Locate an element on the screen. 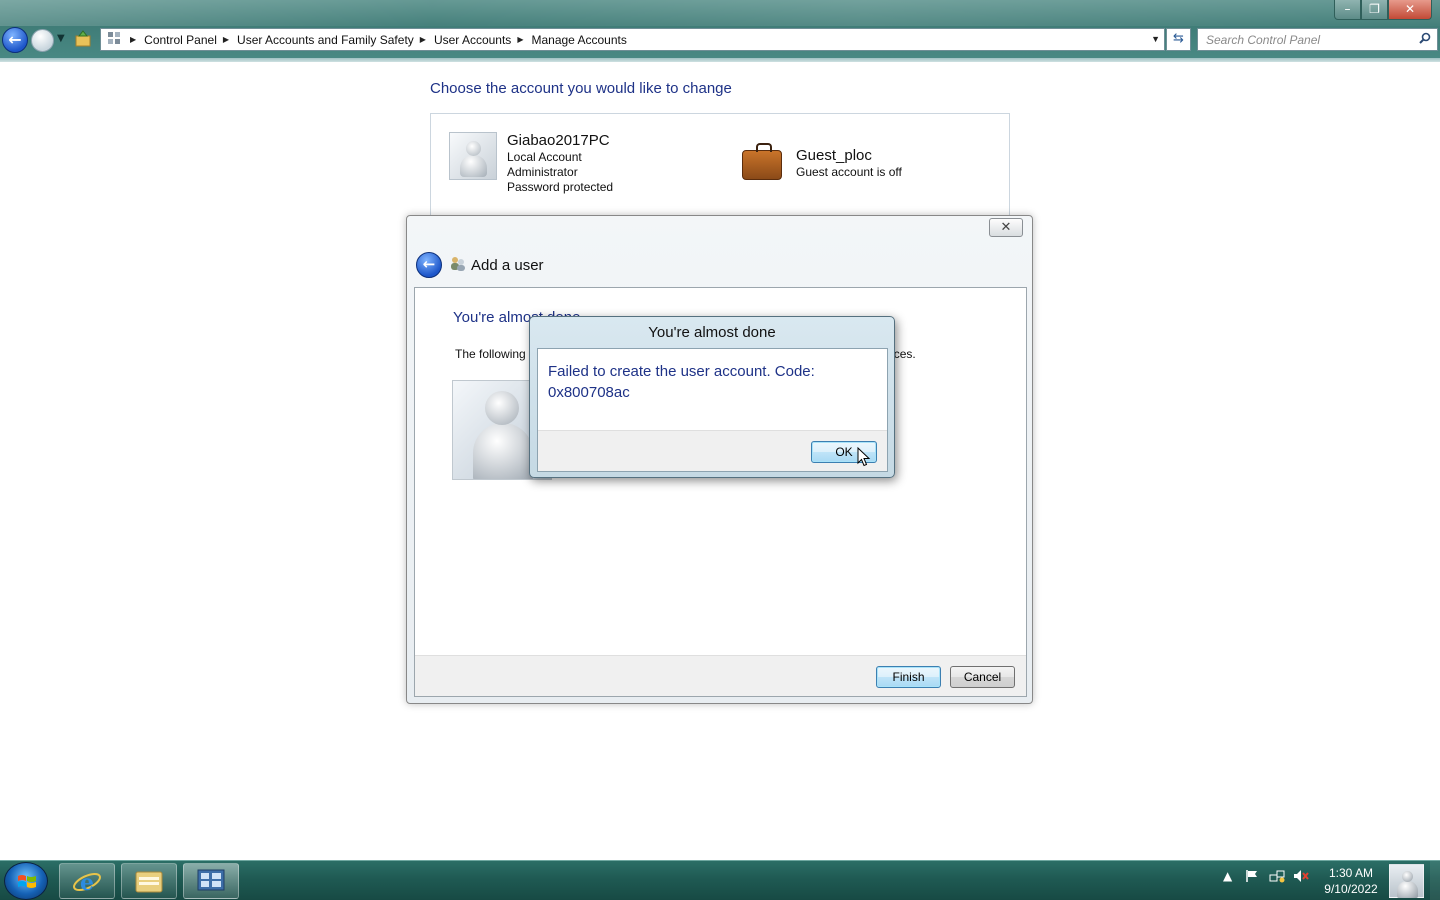 This screenshot has width=1440, height=900. dialog-title: Add a user is located at coordinates (507, 265).